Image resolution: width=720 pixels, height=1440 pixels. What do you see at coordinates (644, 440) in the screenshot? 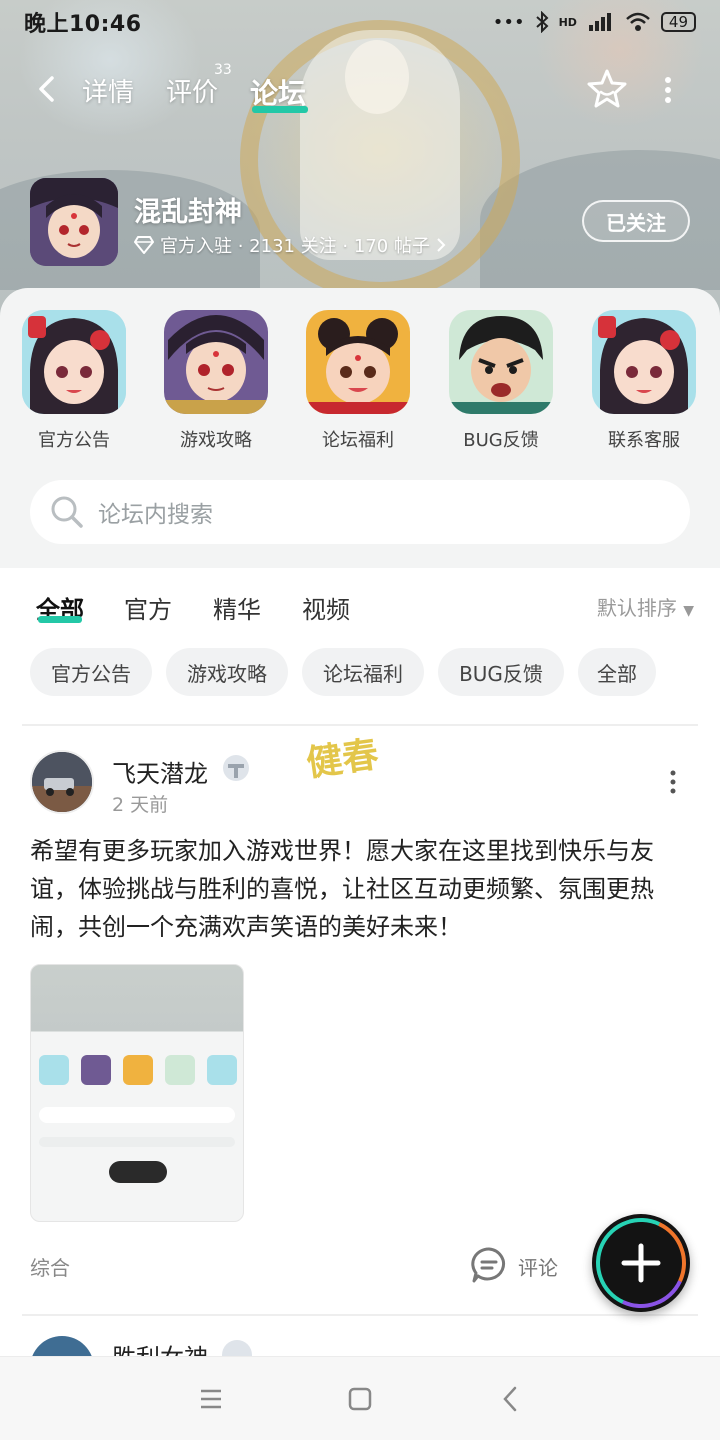
I see `shortcut-label: 联系客服` at bounding box center [644, 440].